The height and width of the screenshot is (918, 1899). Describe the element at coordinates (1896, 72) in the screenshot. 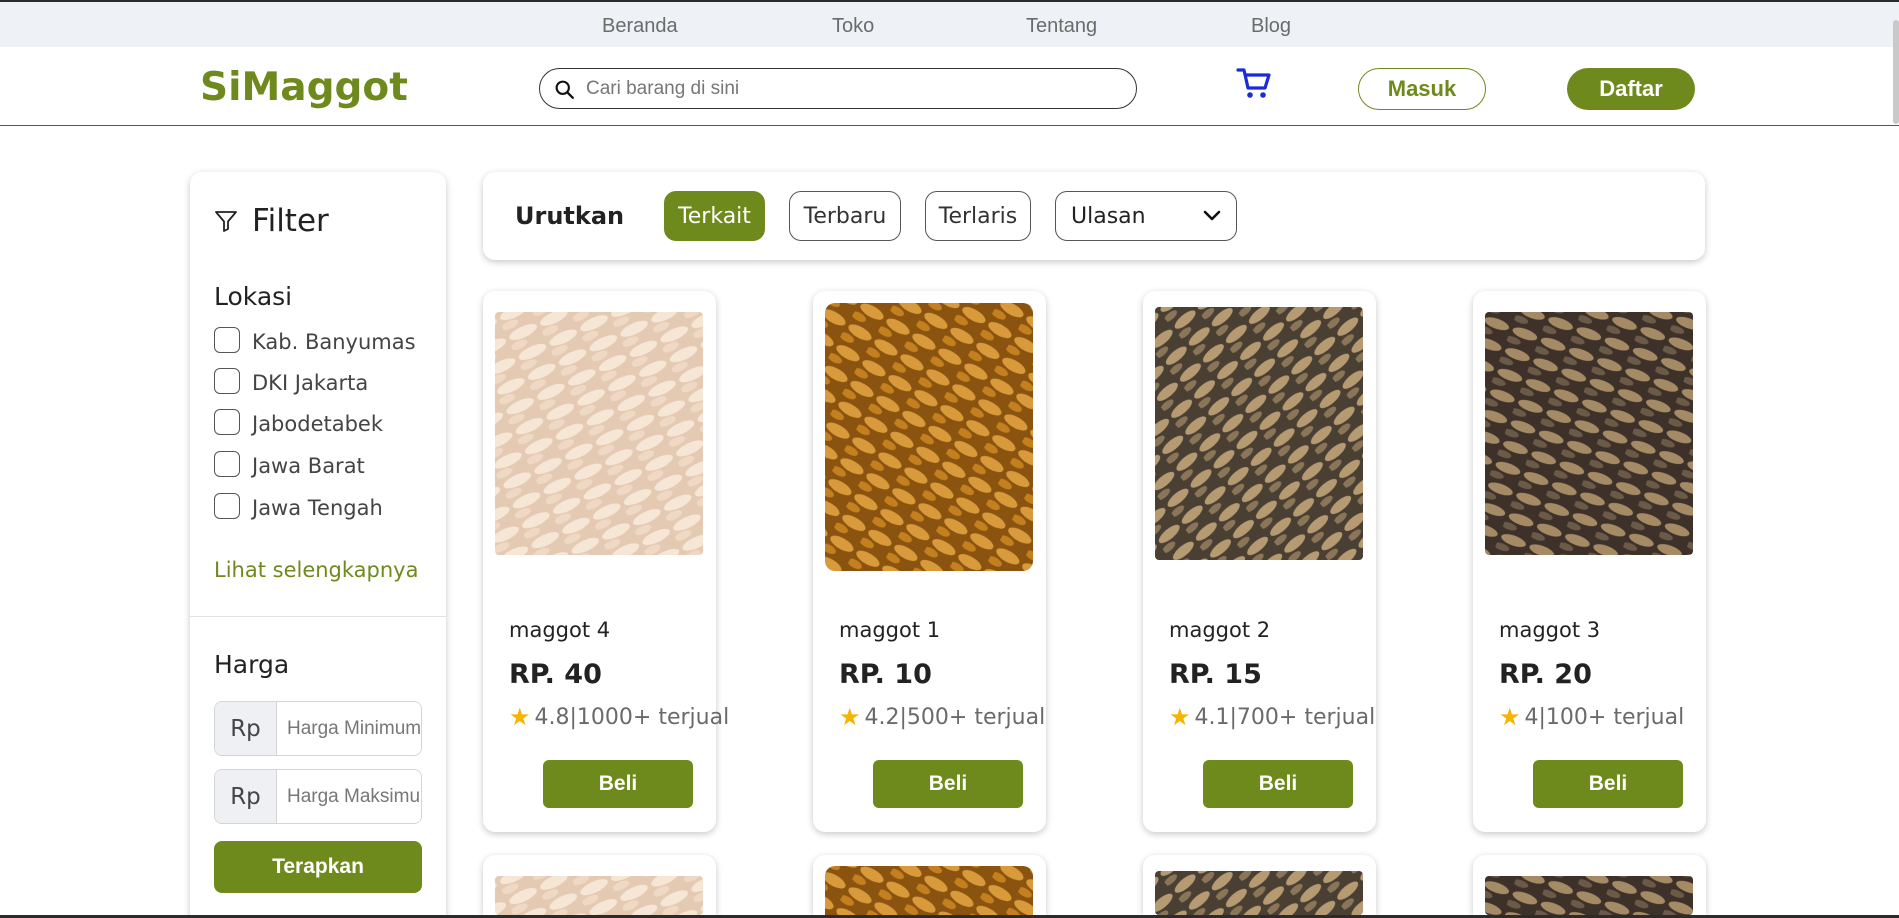

I see `scrollbar` at that location.